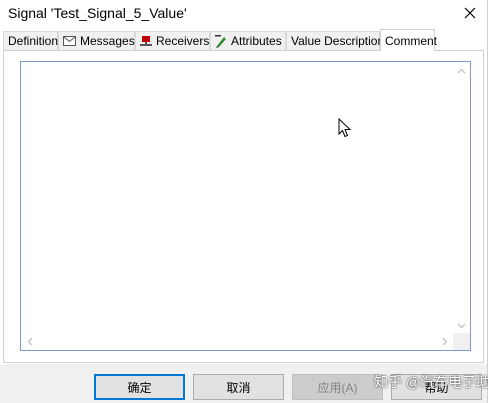  What do you see at coordinates (146, 41) in the screenshot?
I see `receiver-node-icon` at bounding box center [146, 41].